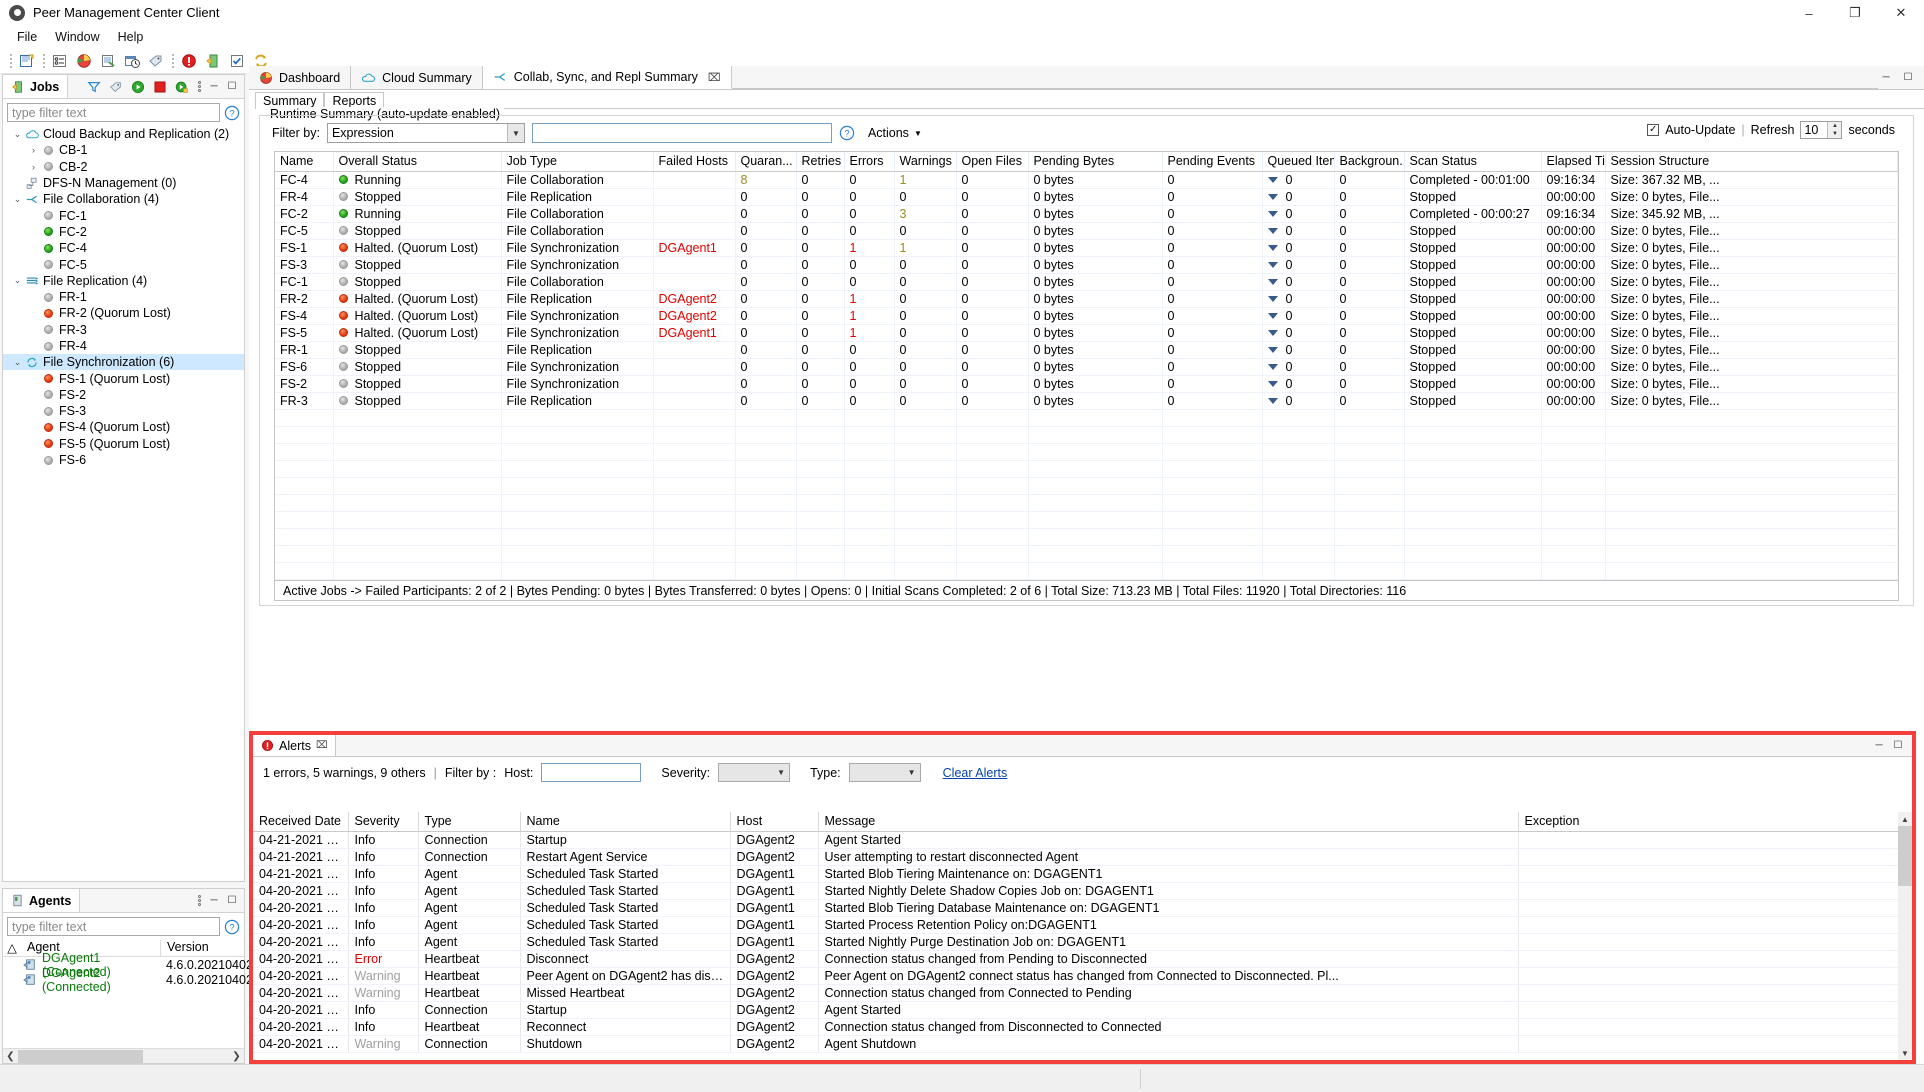 The width and height of the screenshot is (1924, 1092). I want to click on filter-icon, so click(94, 87).